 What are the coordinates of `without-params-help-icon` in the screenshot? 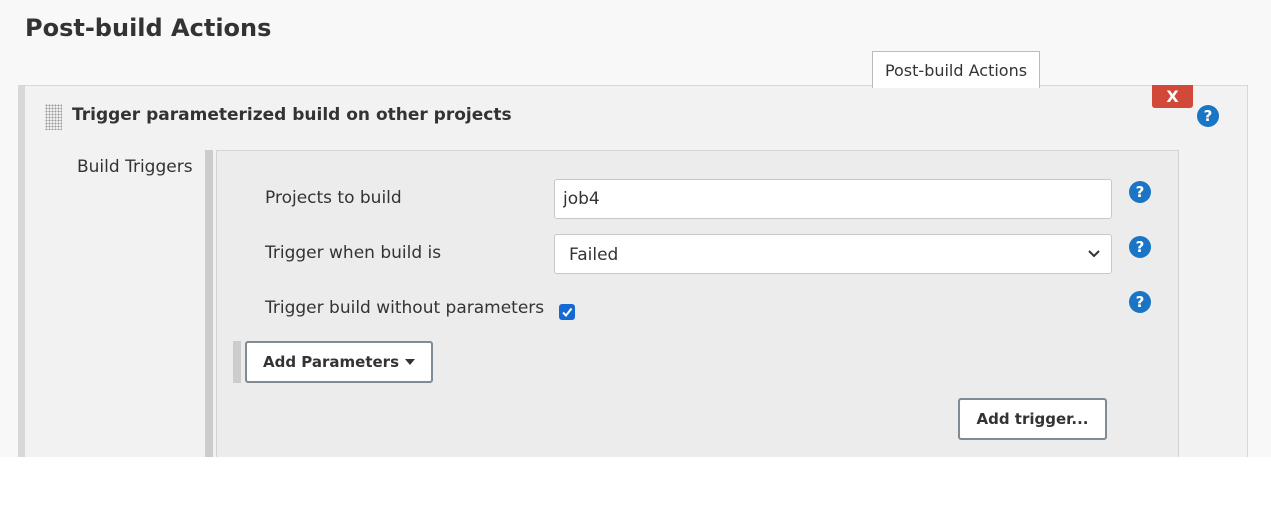 It's located at (1140, 302).